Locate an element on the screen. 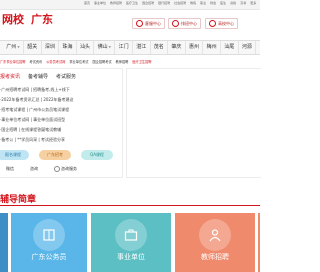 The width and height of the screenshot is (320, 272). top-link: 更多 is located at coordinates (253, 3).